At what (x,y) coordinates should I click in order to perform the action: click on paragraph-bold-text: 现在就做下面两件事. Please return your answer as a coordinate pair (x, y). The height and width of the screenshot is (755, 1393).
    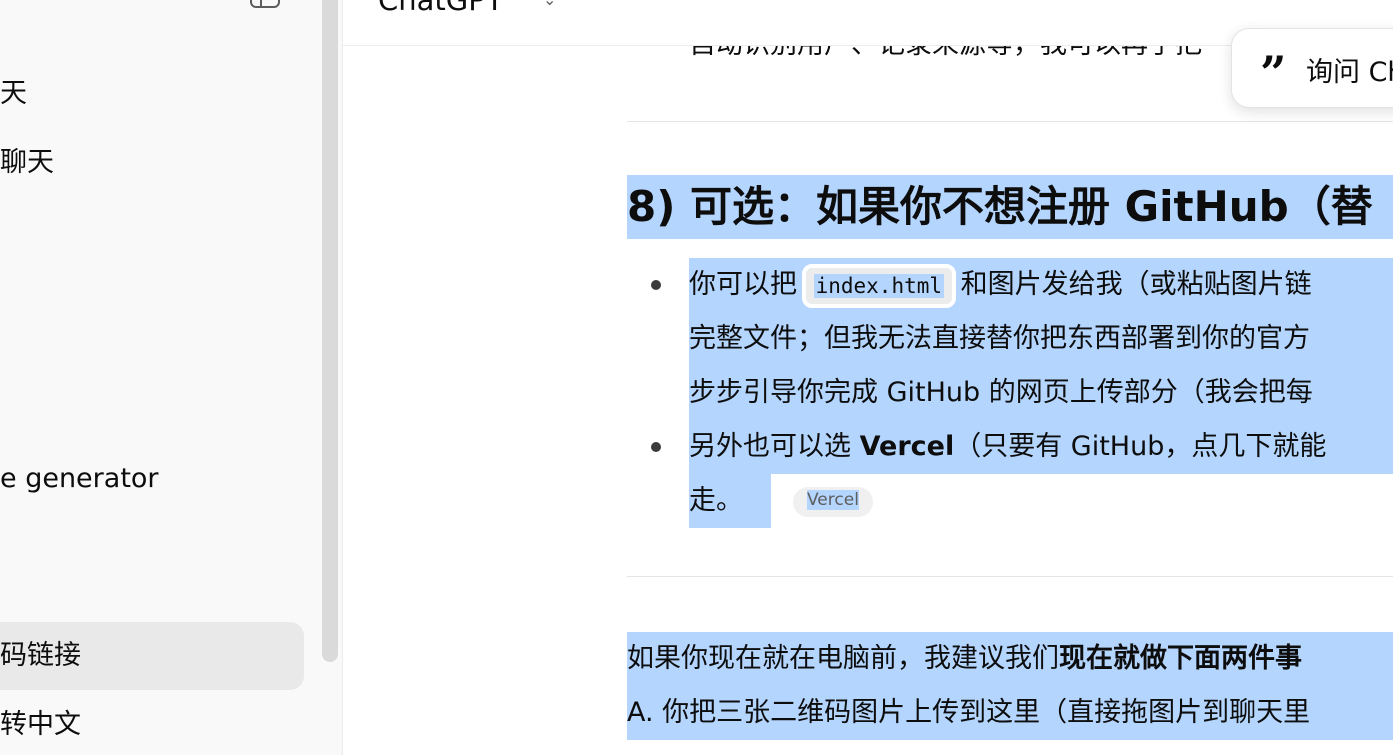
    Looking at the image, I should click on (1180, 658).